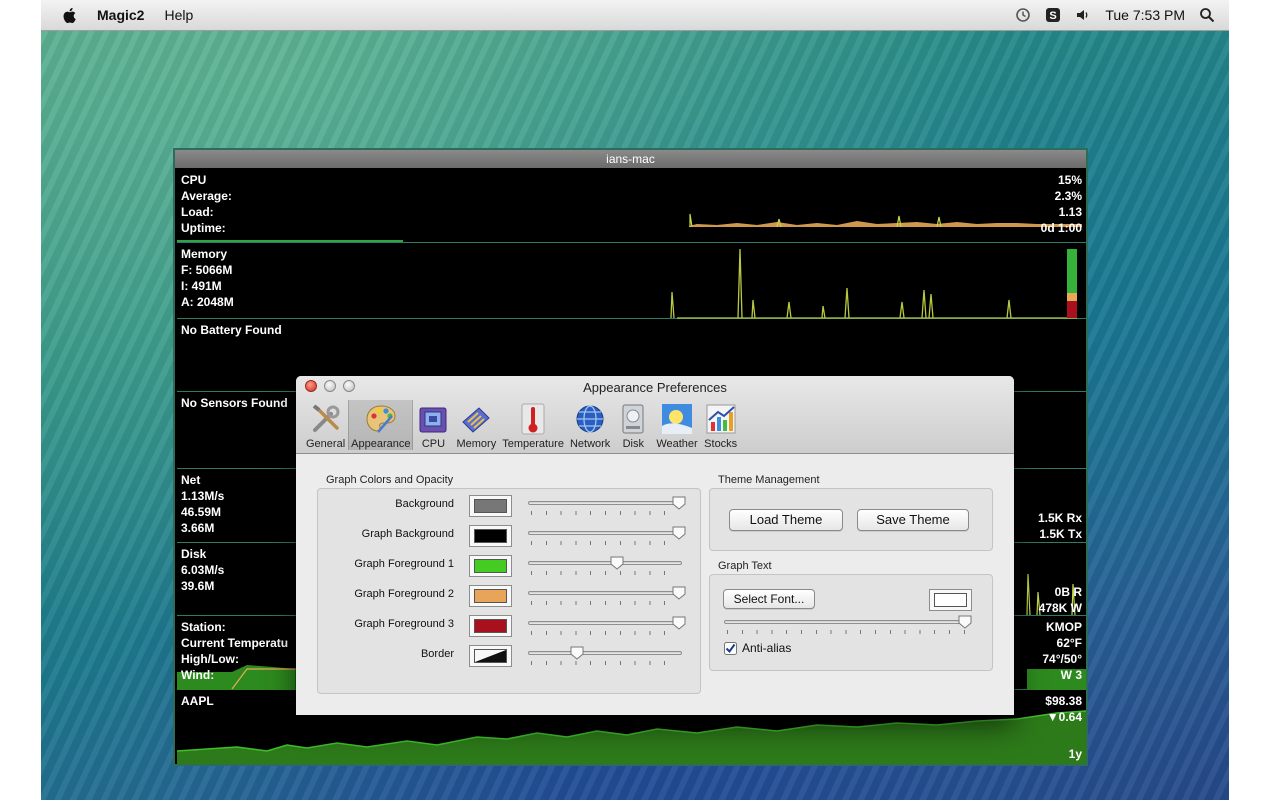 The width and height of the screenshot is (1280, 800). I want to click on color-row-label: Graph Foreground 3, so click(404, 624).